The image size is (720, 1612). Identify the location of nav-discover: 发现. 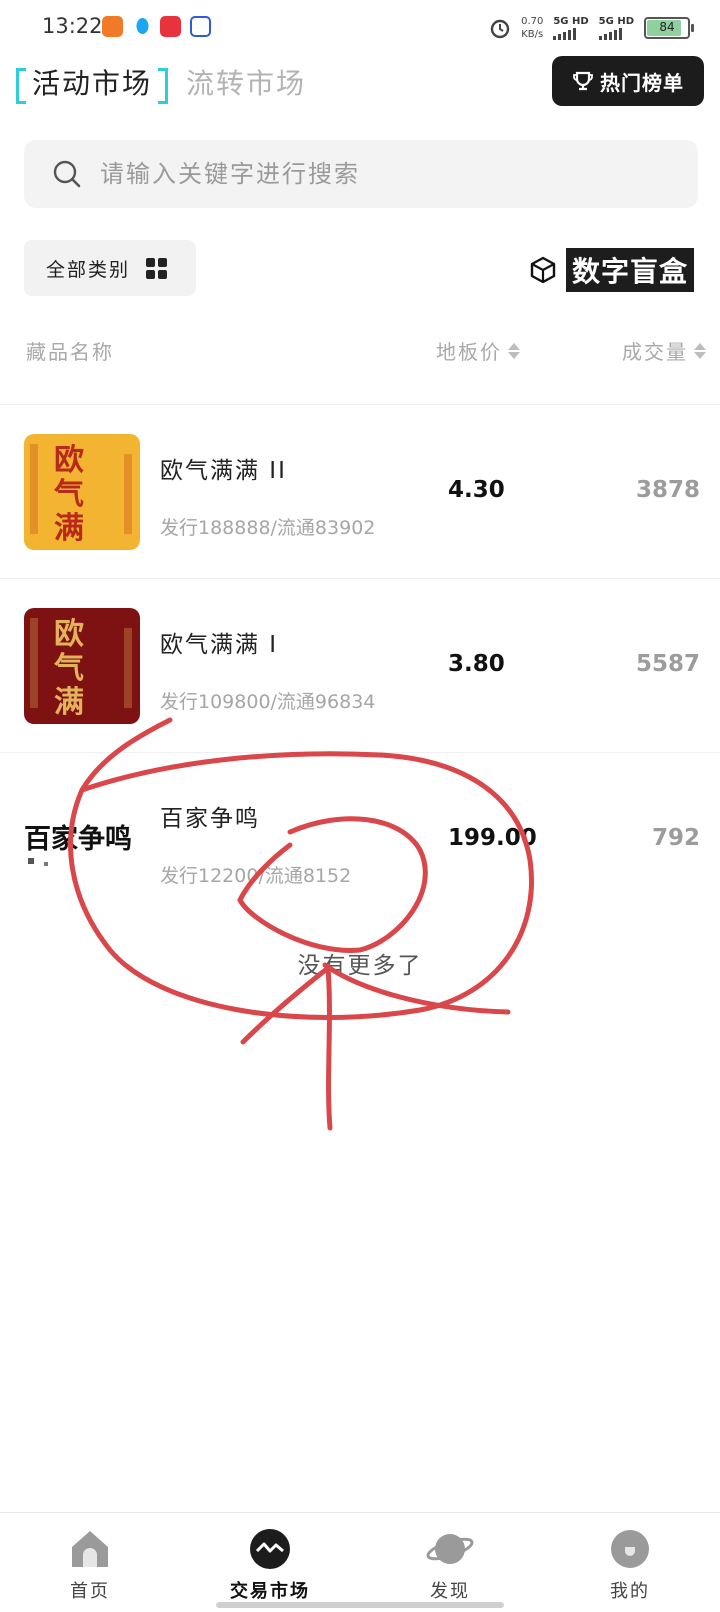
(450, 1562).